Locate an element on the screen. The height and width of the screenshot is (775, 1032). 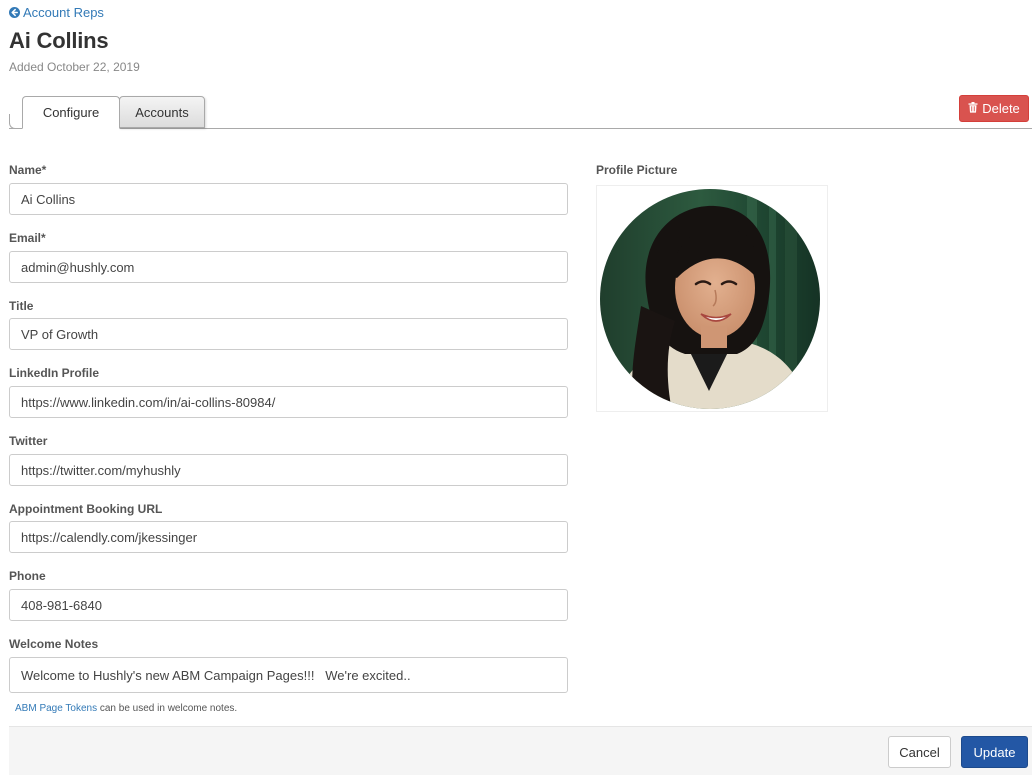
linkedin-label: LinkedIn Profile is located at coordinates (54, 373).